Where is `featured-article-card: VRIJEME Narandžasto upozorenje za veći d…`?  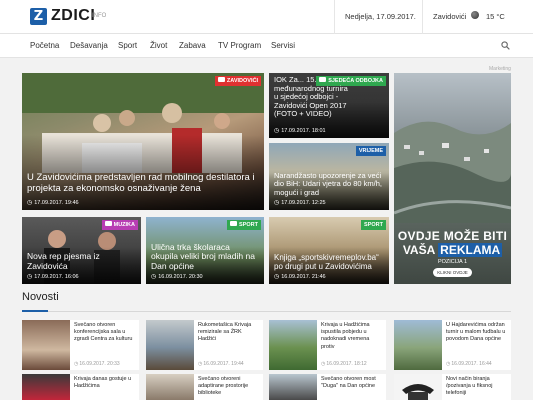
featured-article-card: VRIJEME Narandžasto upozorenje za veći d… is located at coordinates (329, 176).